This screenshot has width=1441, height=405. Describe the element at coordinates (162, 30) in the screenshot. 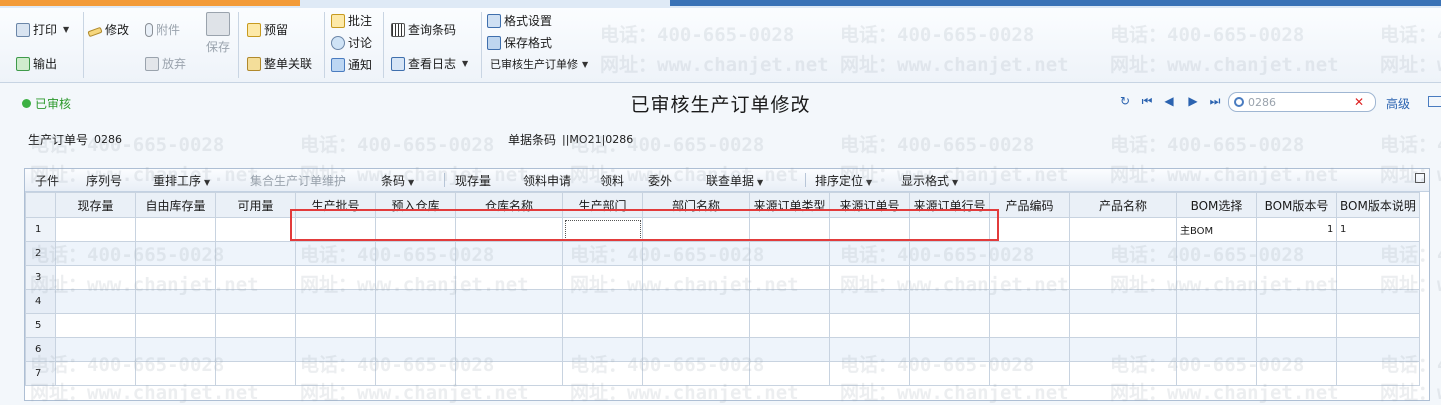

I see `attach-button: 附件` at that location.